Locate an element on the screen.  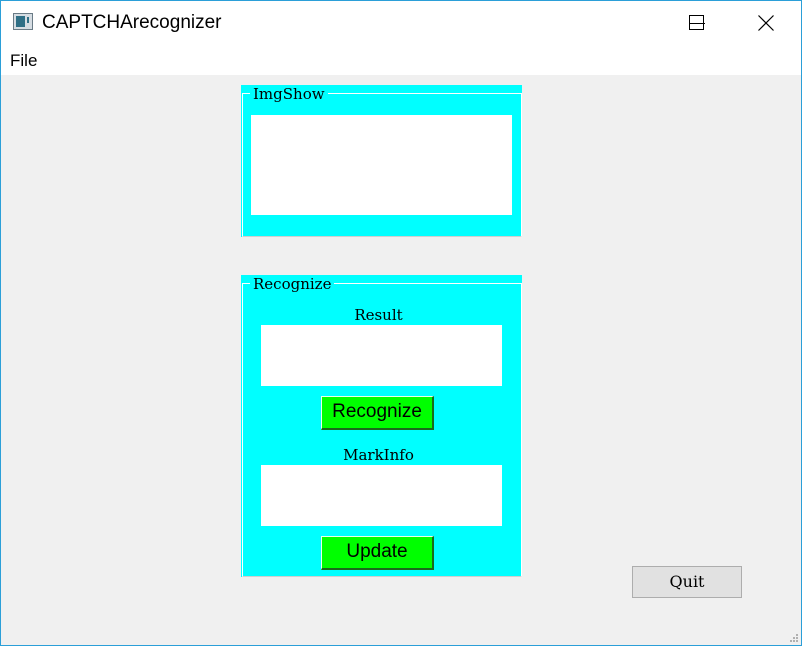
menu-bar: File is located at coordinates (401, 60).